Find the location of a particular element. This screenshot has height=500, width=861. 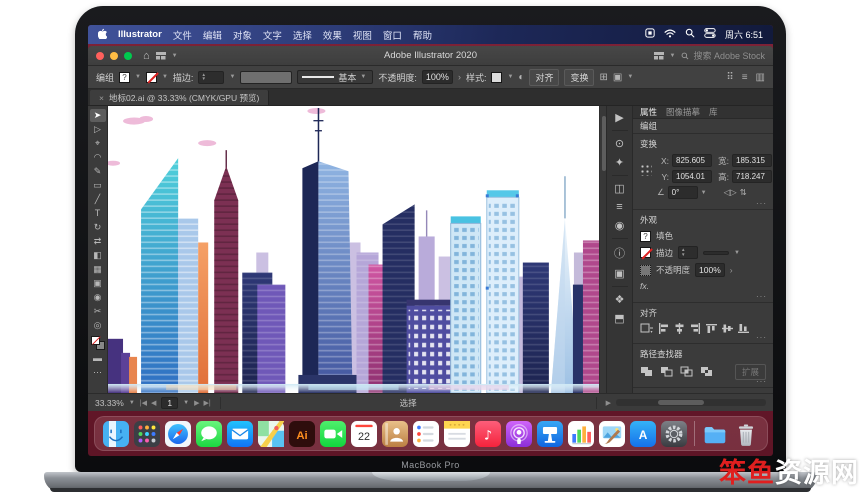

lasso-tool: ◠ is located at coordinates (98, 157).